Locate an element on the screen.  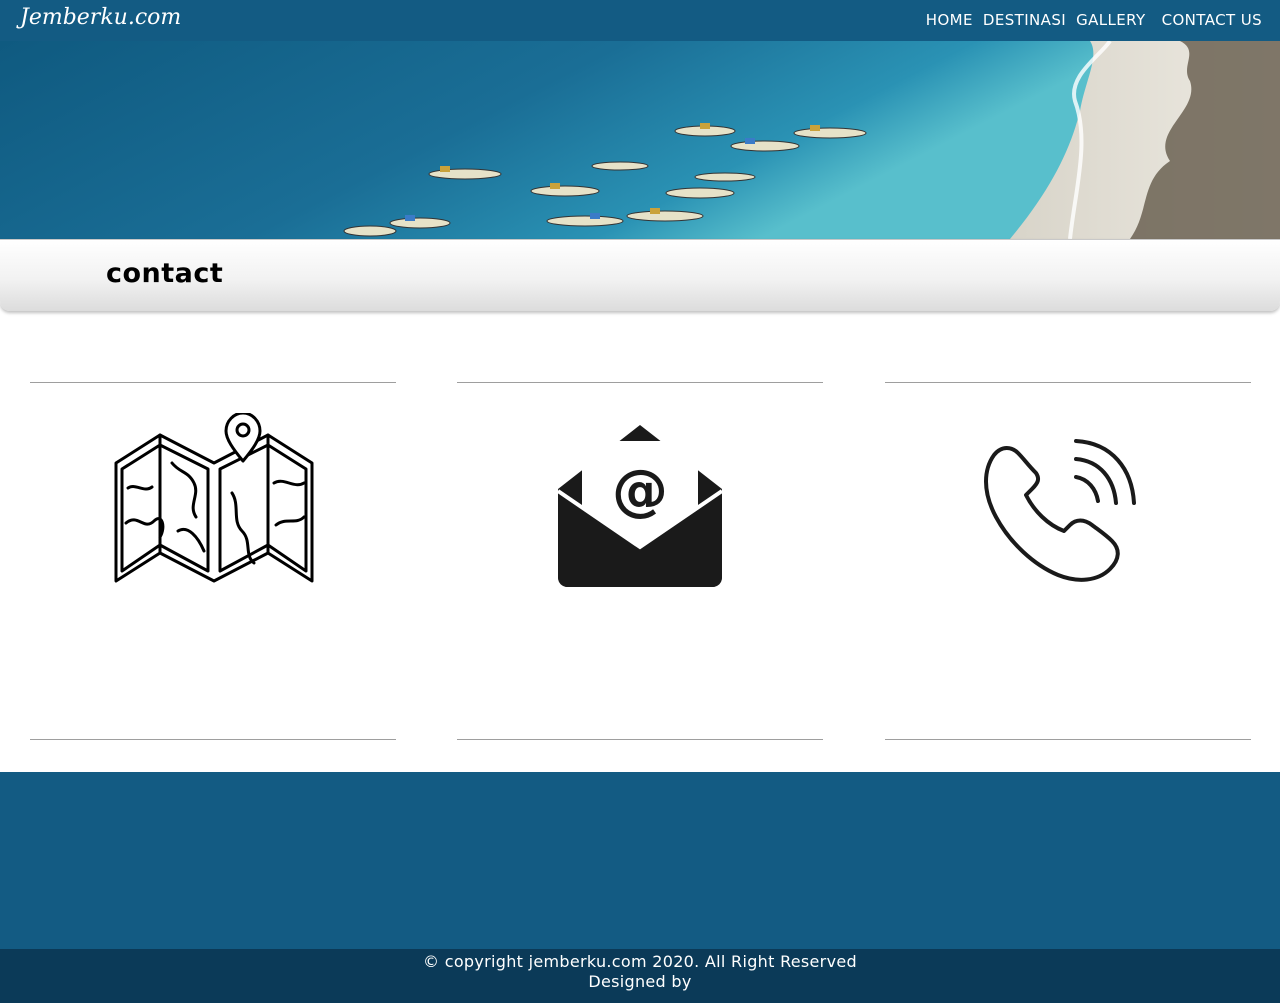
contact-card-address is located at coordinates (213, 561).